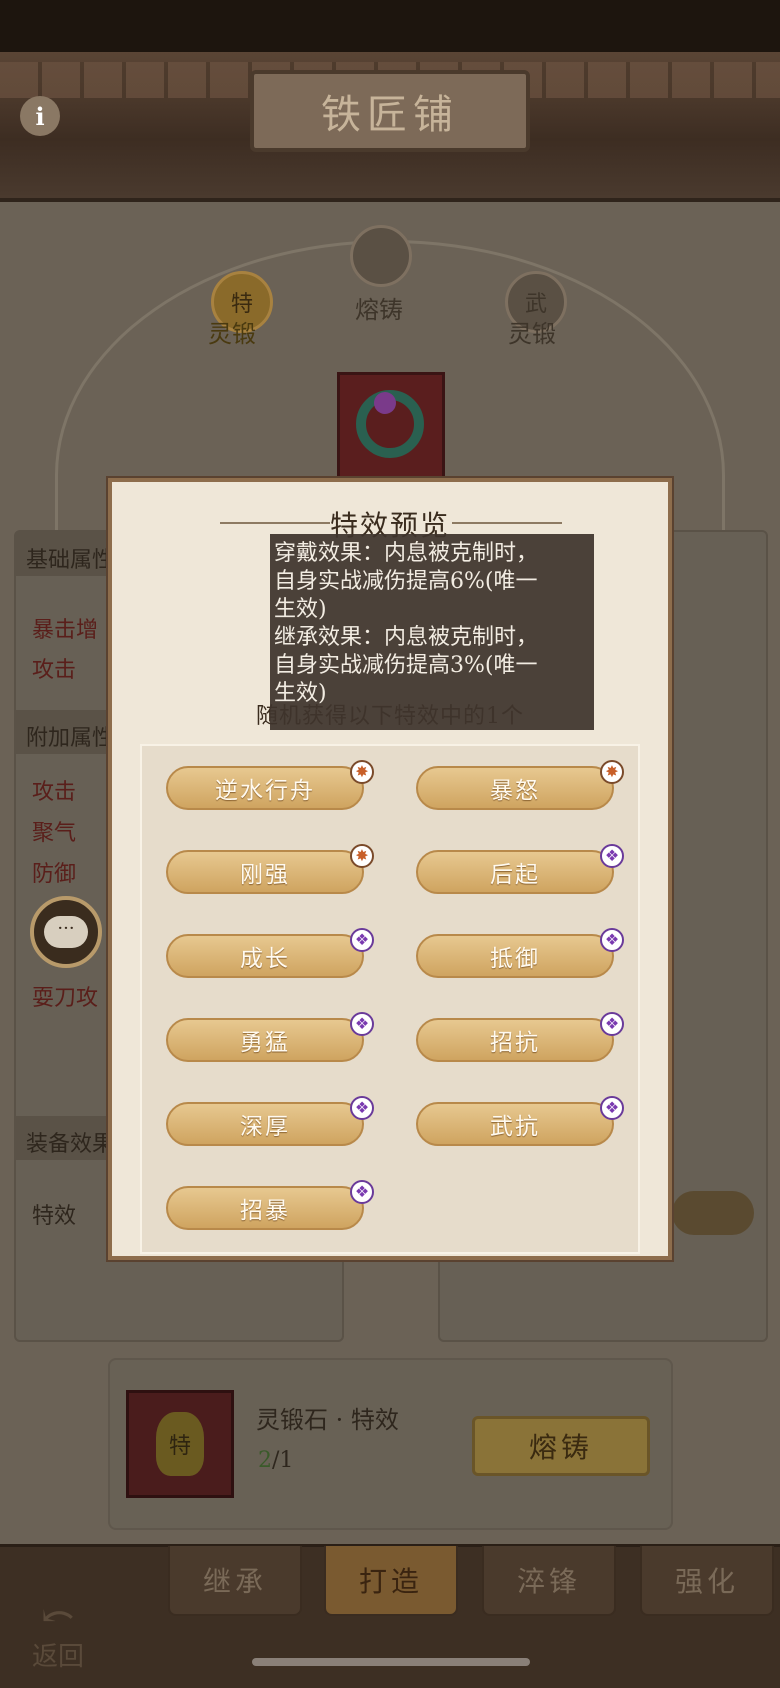  I want to click on tooltip-line: 自身实战减伤提高6%(唯一, so click(406, 581).